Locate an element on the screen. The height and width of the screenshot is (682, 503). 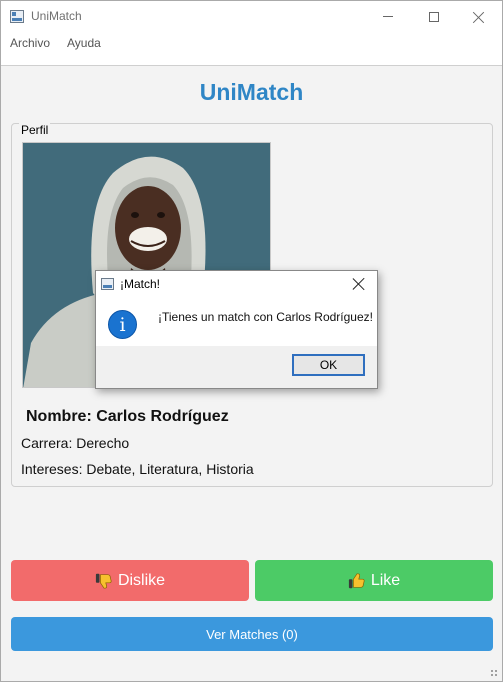
minimize-icon is located at coordinates (388, 16).